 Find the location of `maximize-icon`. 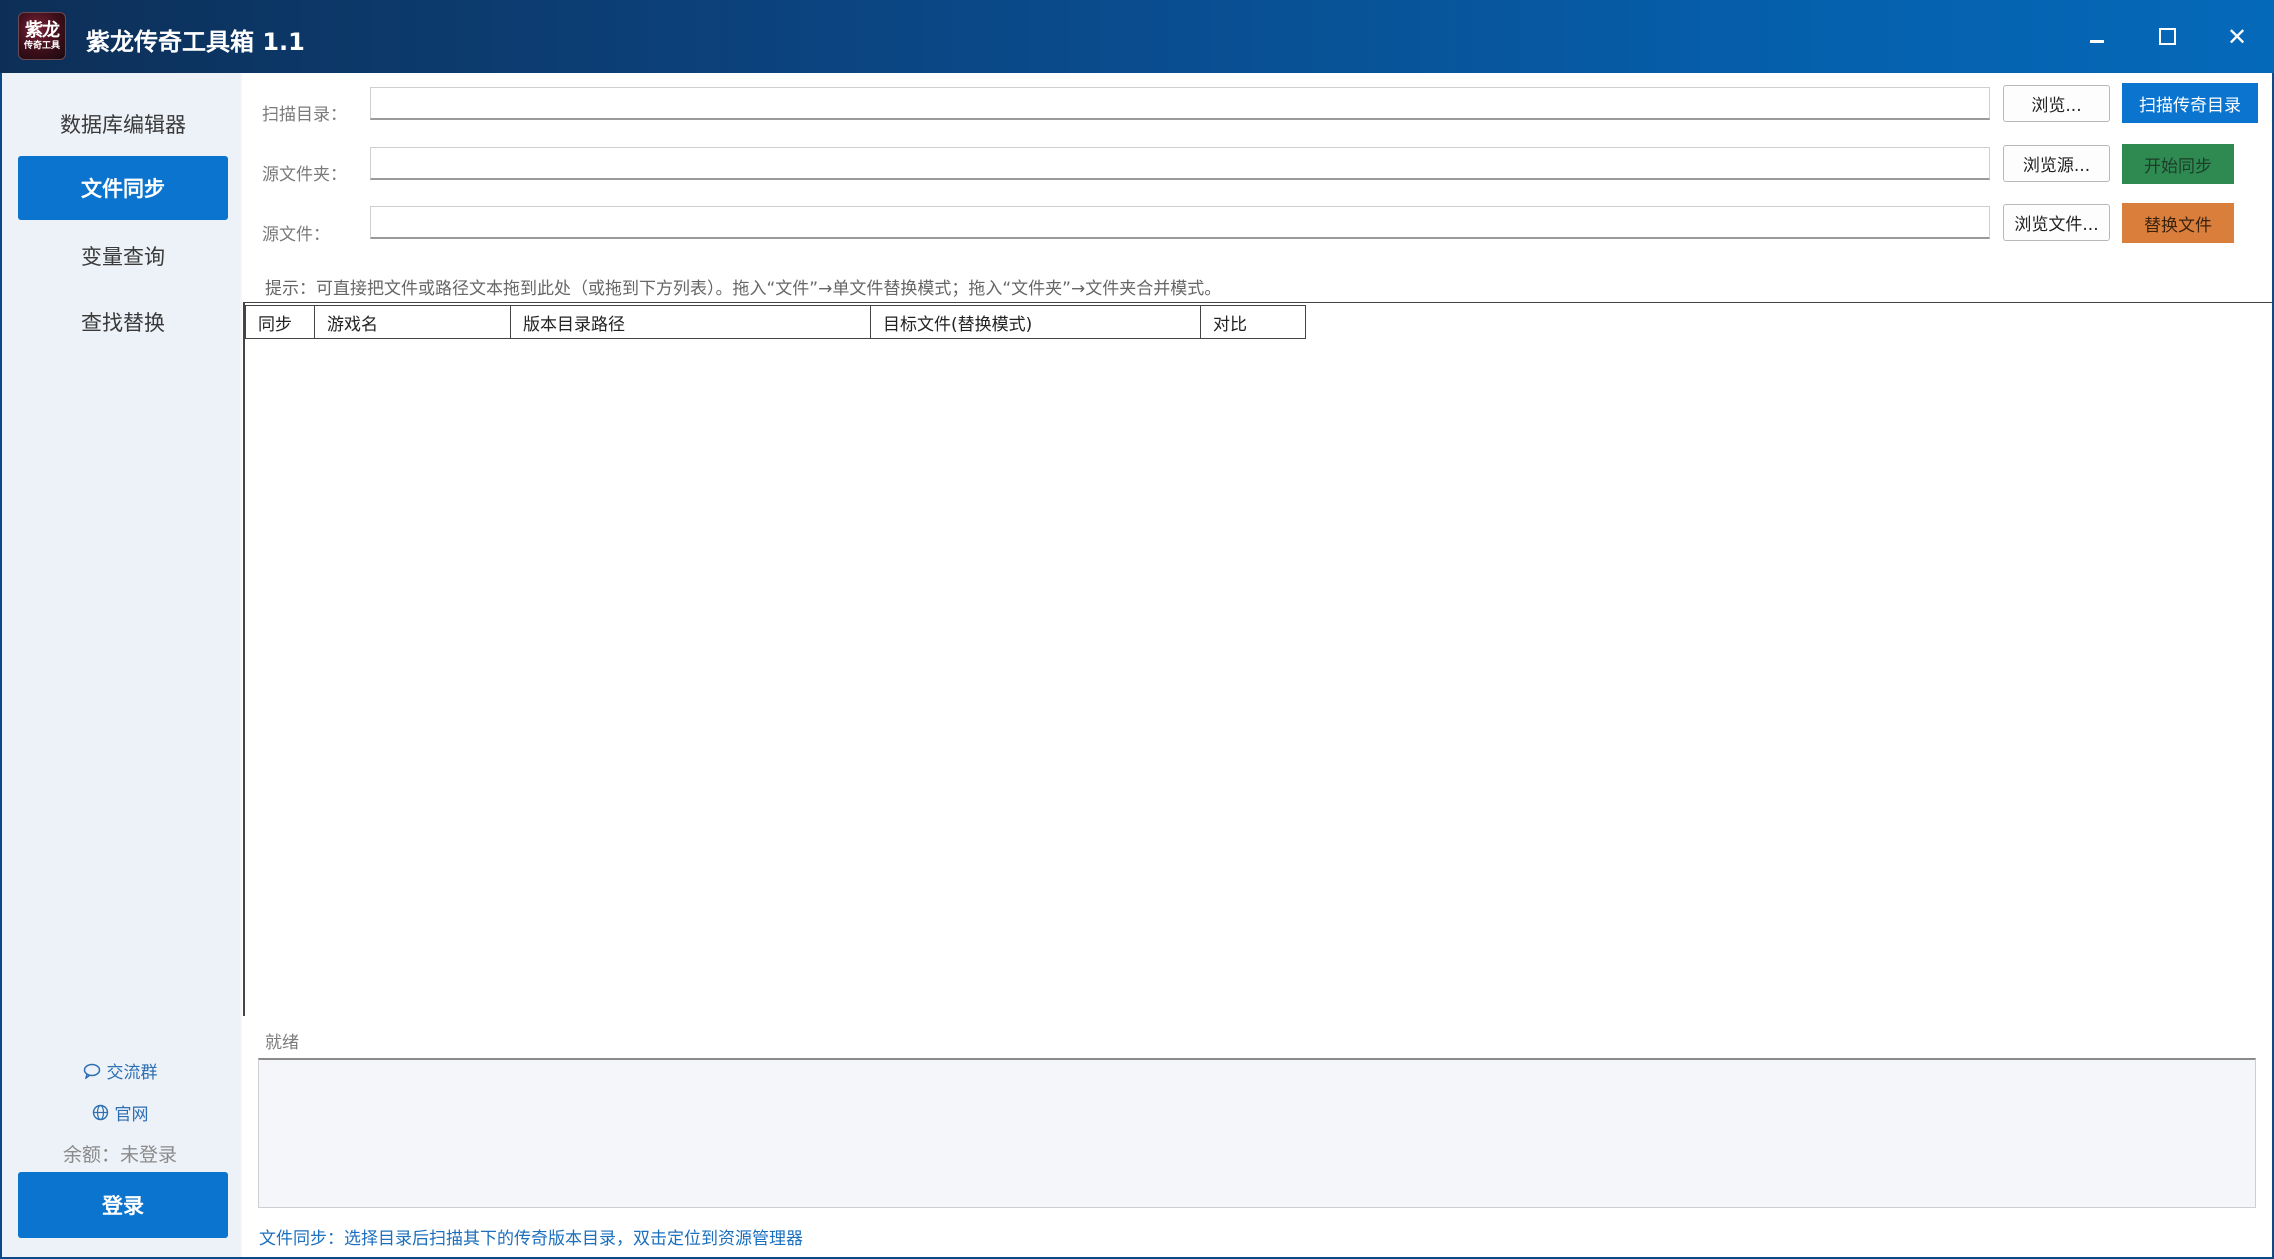

maximize-icon is located at coordinates (2167, 36).